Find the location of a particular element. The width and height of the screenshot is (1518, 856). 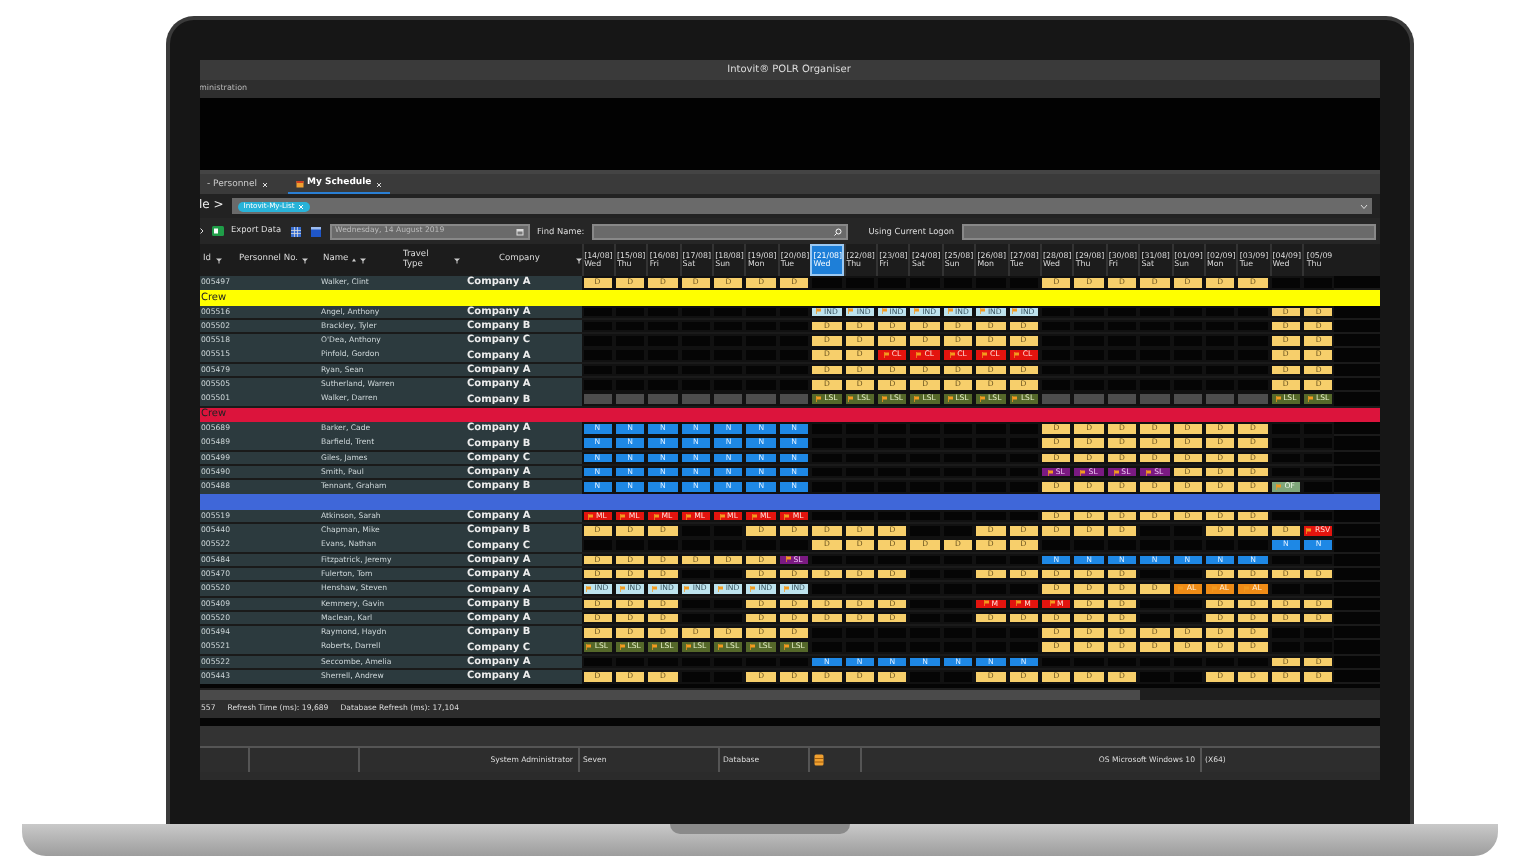

database-icon is located at coordinates (818, 760).